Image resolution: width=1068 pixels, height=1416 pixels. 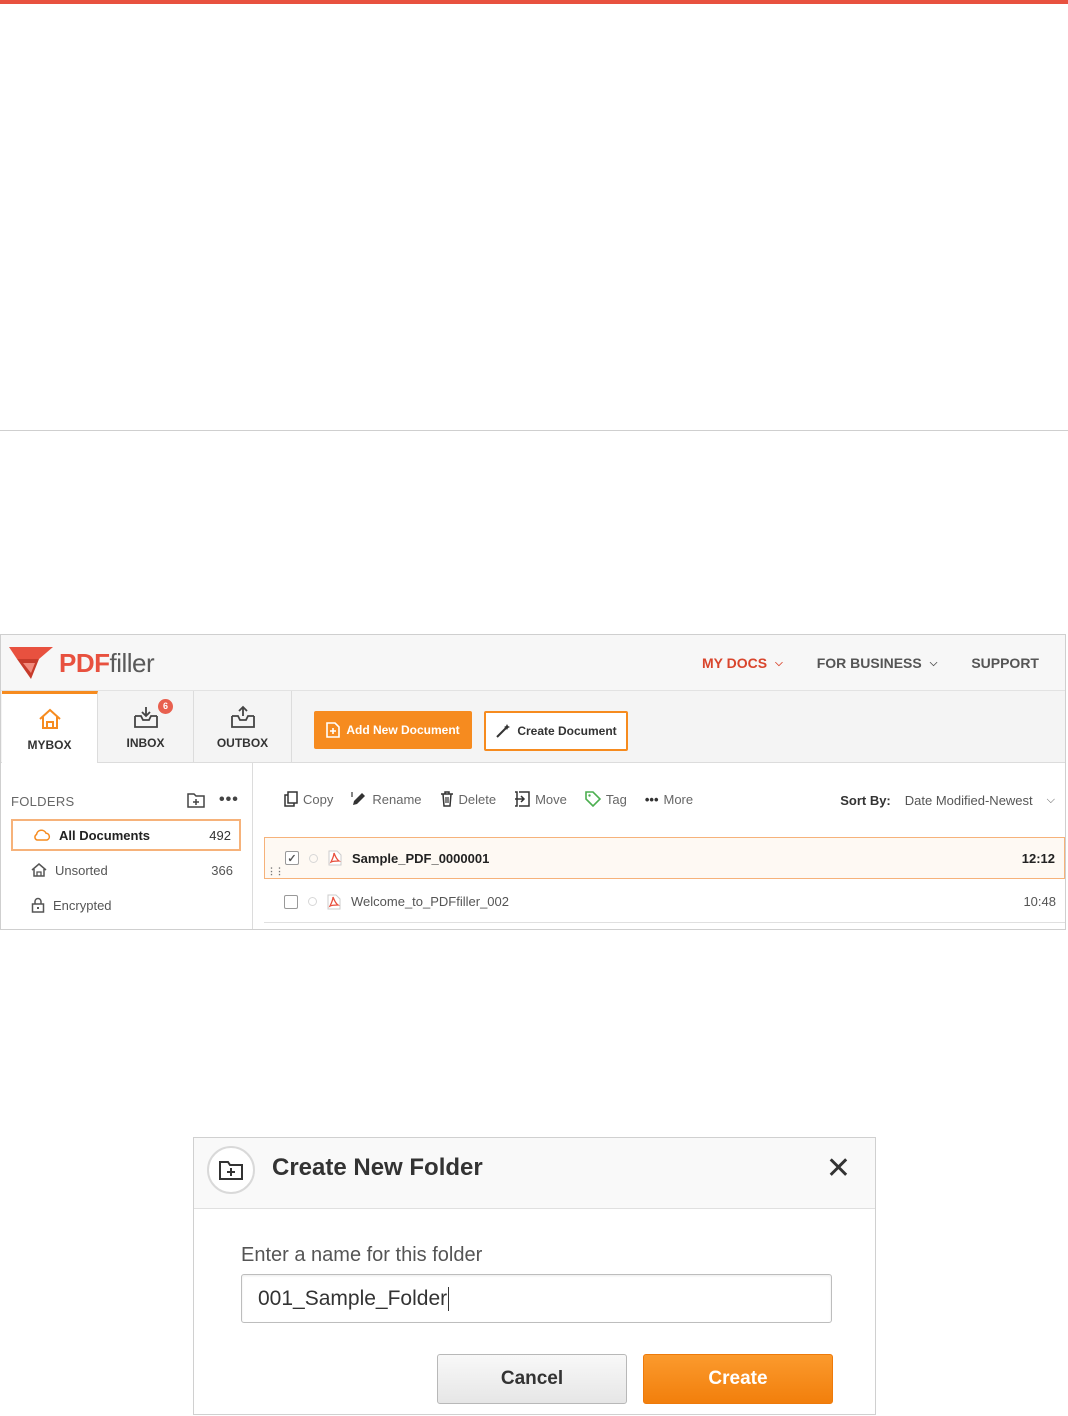 I want to click on folder-name-input: 001_Sample_Folder, so click(x=536, y=1298).